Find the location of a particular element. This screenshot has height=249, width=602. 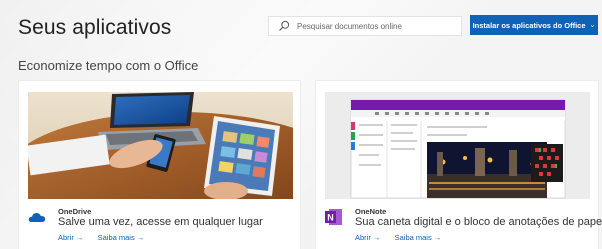

open-onenote-link: Abrir → is located at coordinates (367, 237).